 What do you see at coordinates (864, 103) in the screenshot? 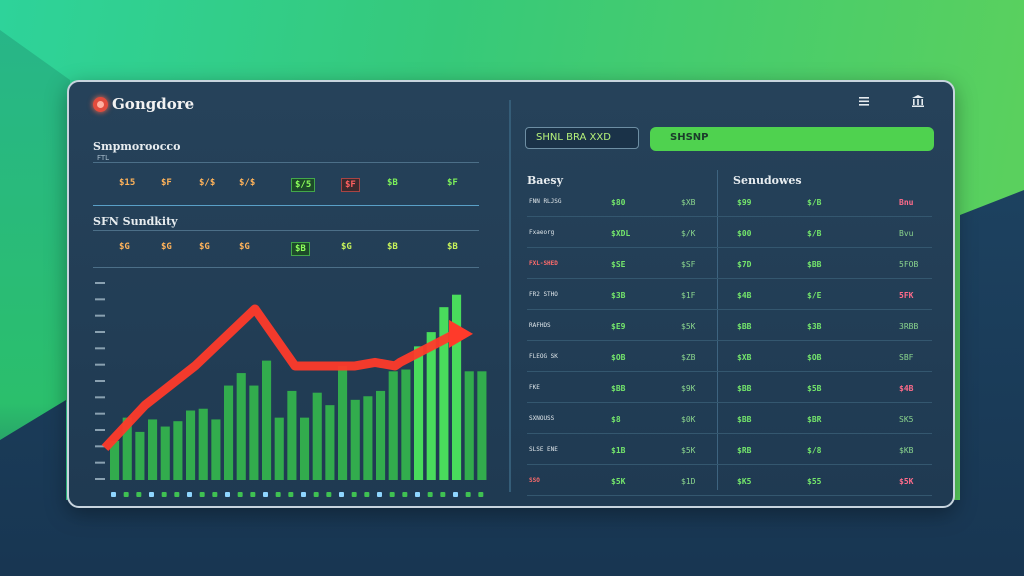
I see `list-icon` at bounding box center [864, 103].